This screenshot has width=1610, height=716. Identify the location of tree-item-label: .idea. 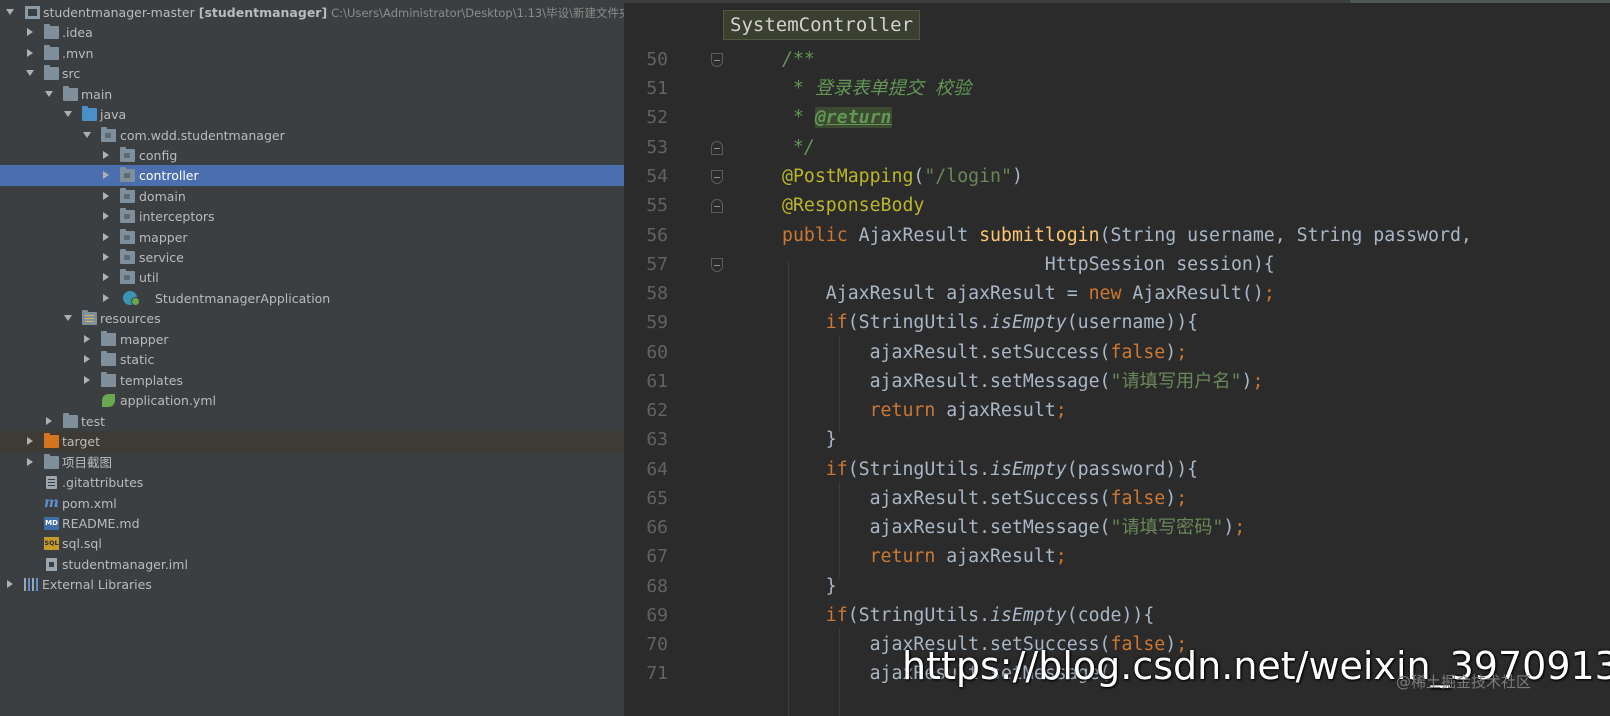
(77, 32).